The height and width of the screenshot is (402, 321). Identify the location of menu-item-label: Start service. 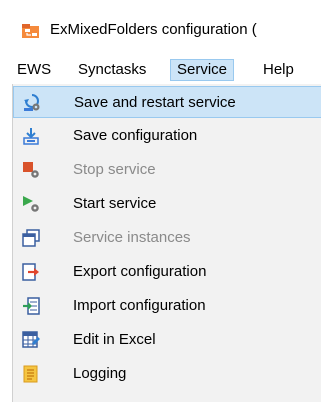
(115, 203).